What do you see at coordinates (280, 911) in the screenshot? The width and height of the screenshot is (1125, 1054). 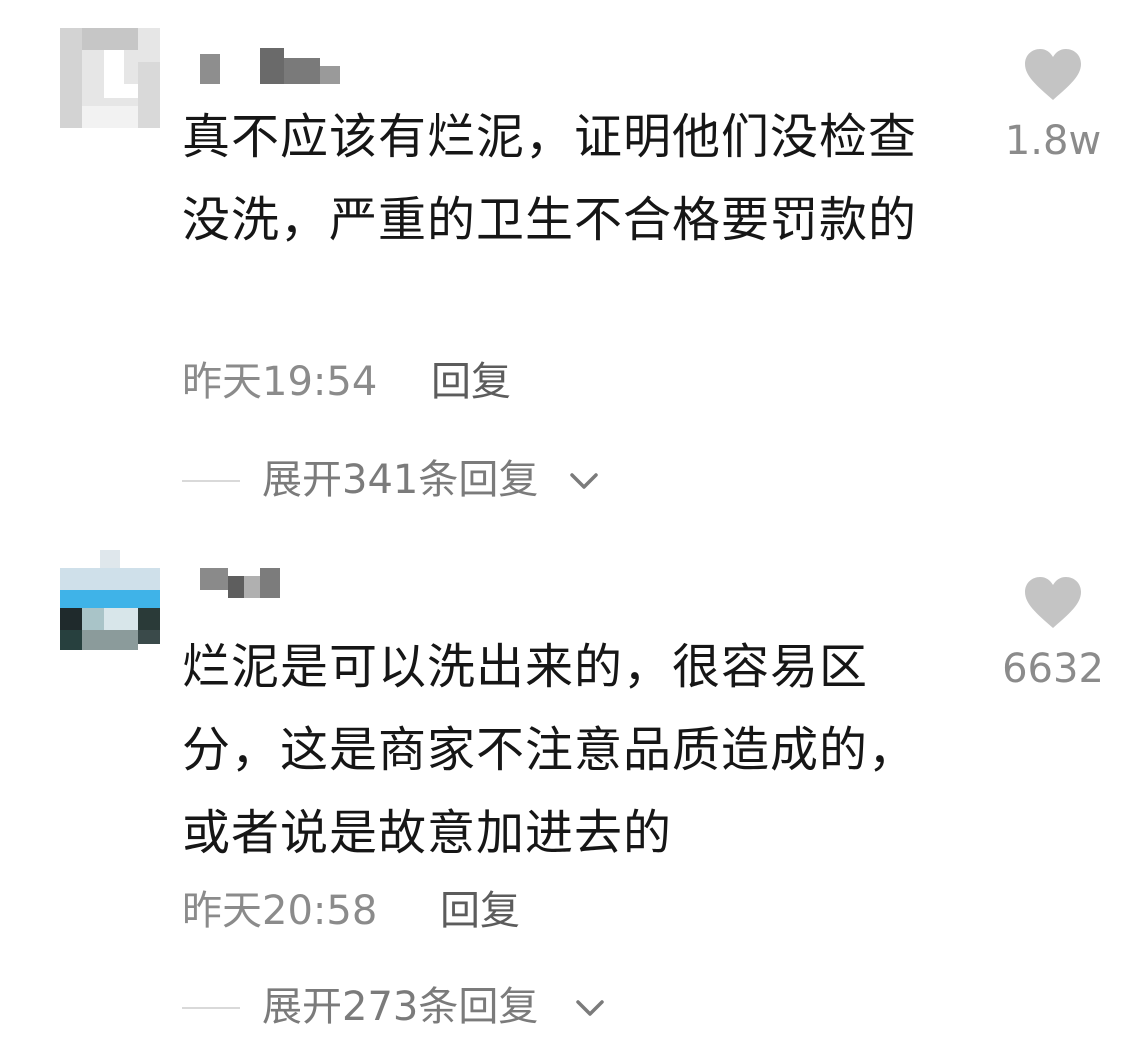 I see `comment-timestamp: 昨天20:58` at bounding box center [280, 911].